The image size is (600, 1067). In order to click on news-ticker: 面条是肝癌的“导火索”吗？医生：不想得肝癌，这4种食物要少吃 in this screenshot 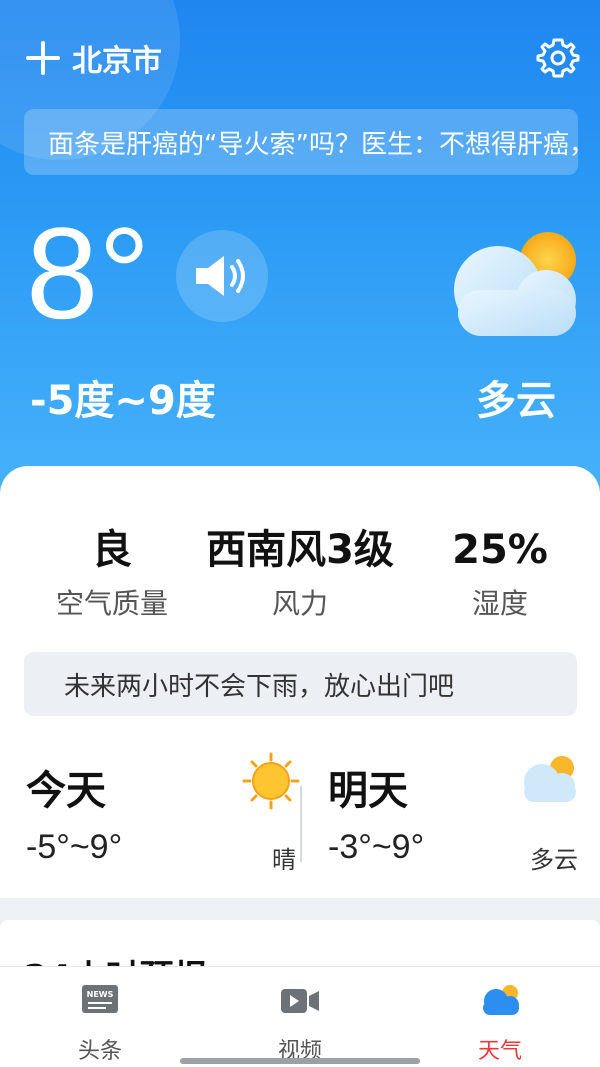, I will do `click(301, 142)`.